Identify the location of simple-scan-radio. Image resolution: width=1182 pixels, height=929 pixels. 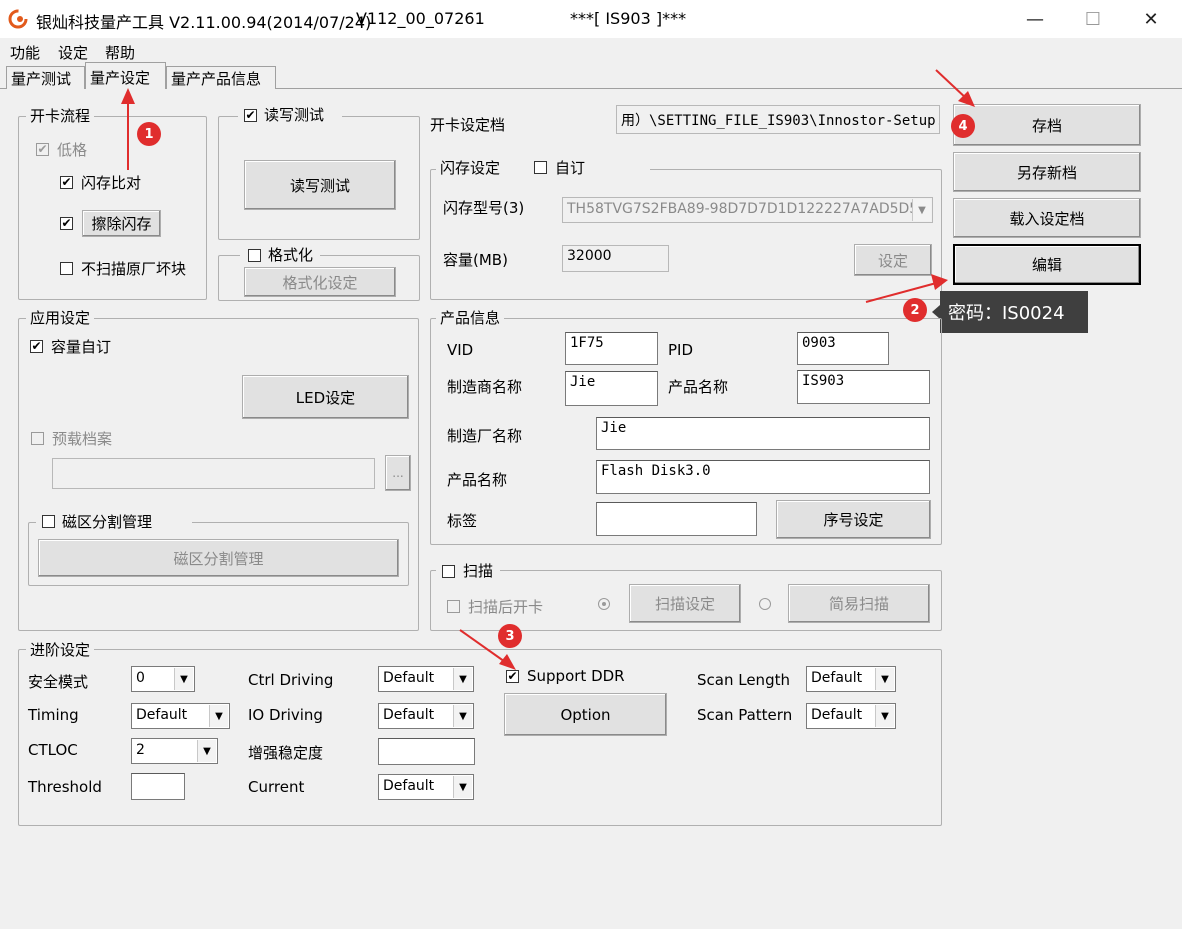
(765, 604).